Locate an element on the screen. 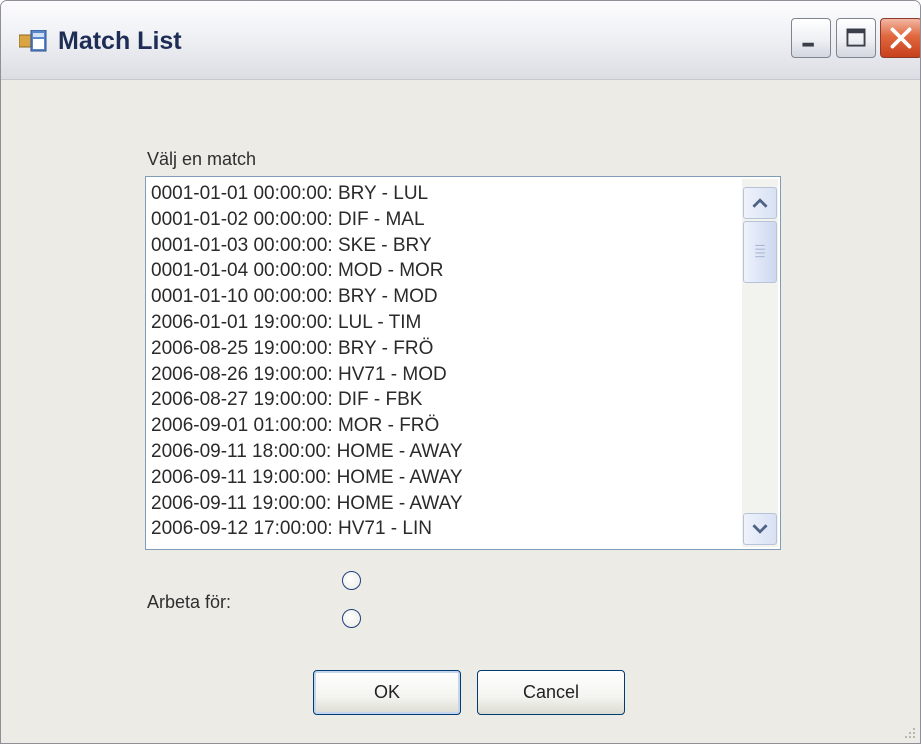 The image size is (921, 744). select-match-label: Välj en match is located at coordinates (202, 159).